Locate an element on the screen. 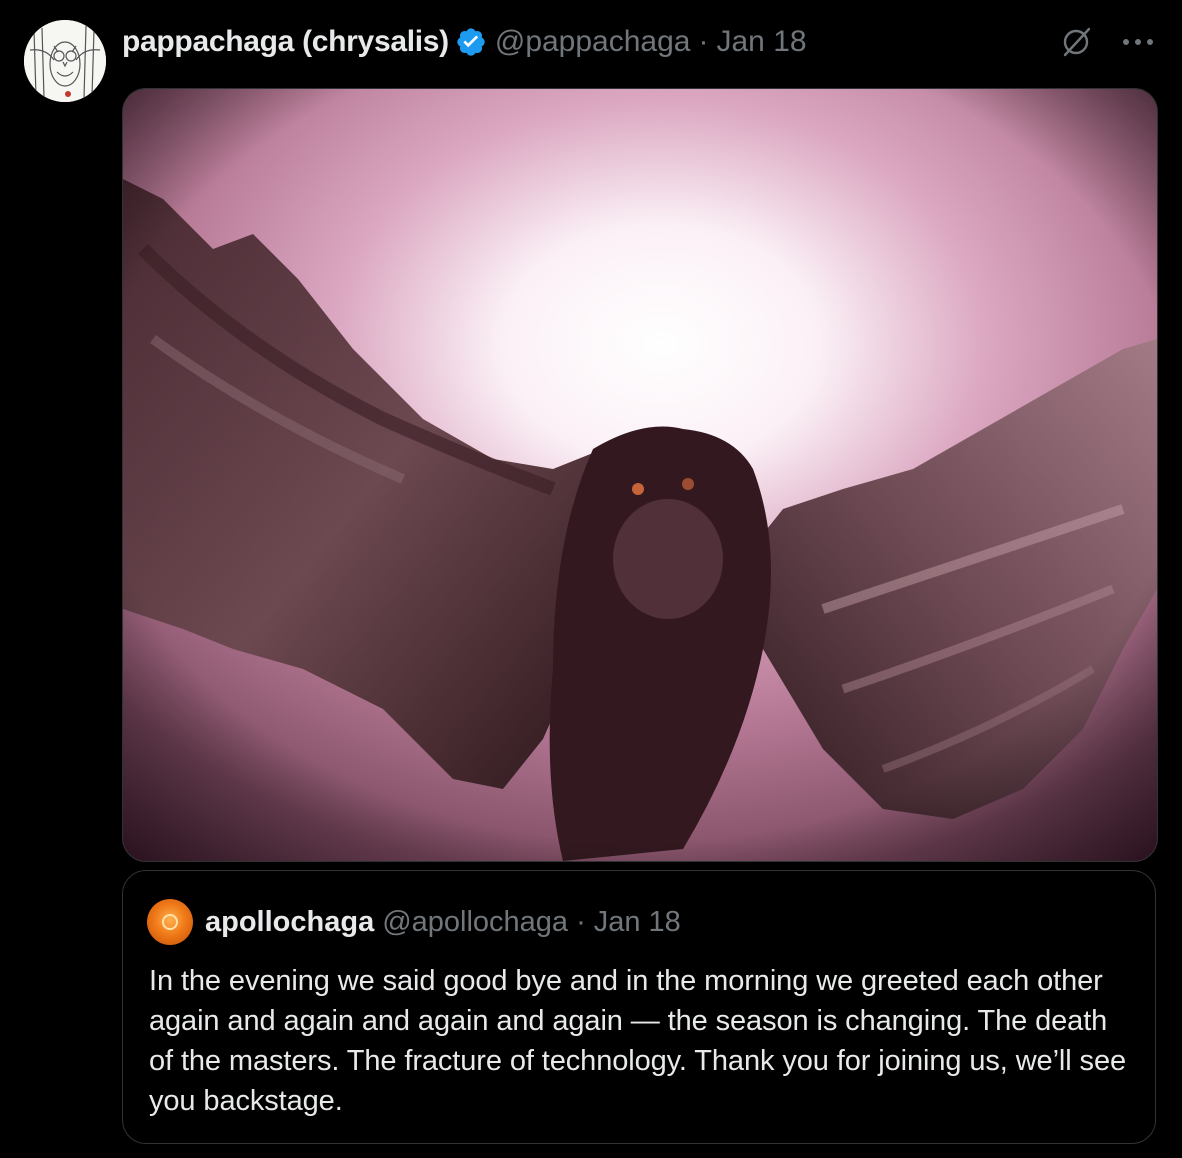  sun-ring-icon is located at coordinates (170, 922).